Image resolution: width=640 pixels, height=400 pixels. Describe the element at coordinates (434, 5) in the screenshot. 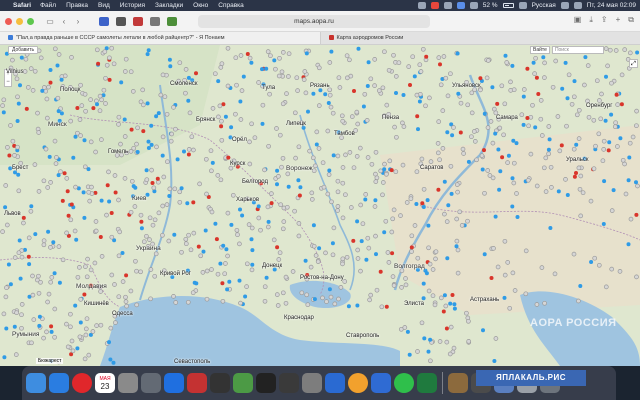

I see `status-record-icon` at that location.